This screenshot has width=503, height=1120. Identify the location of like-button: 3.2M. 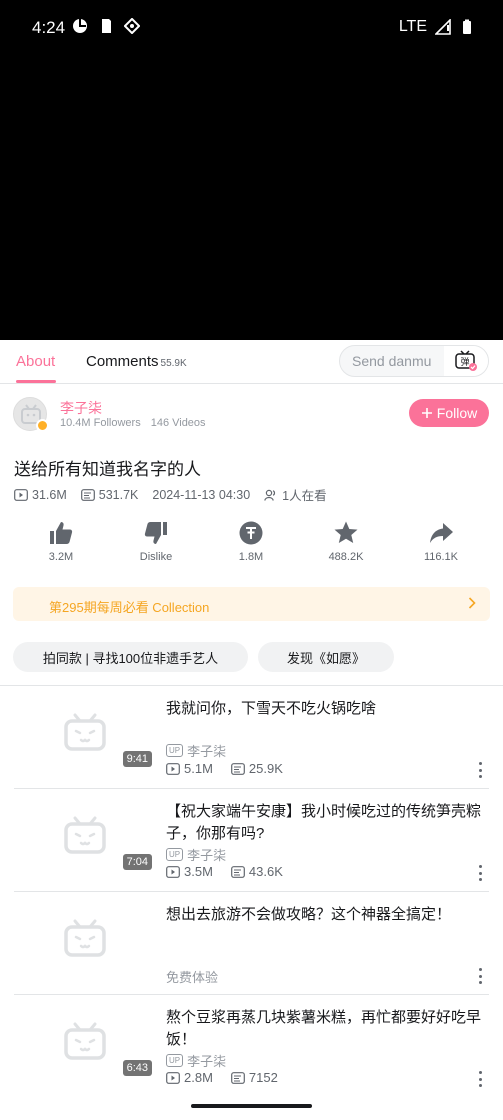
(61, 541).